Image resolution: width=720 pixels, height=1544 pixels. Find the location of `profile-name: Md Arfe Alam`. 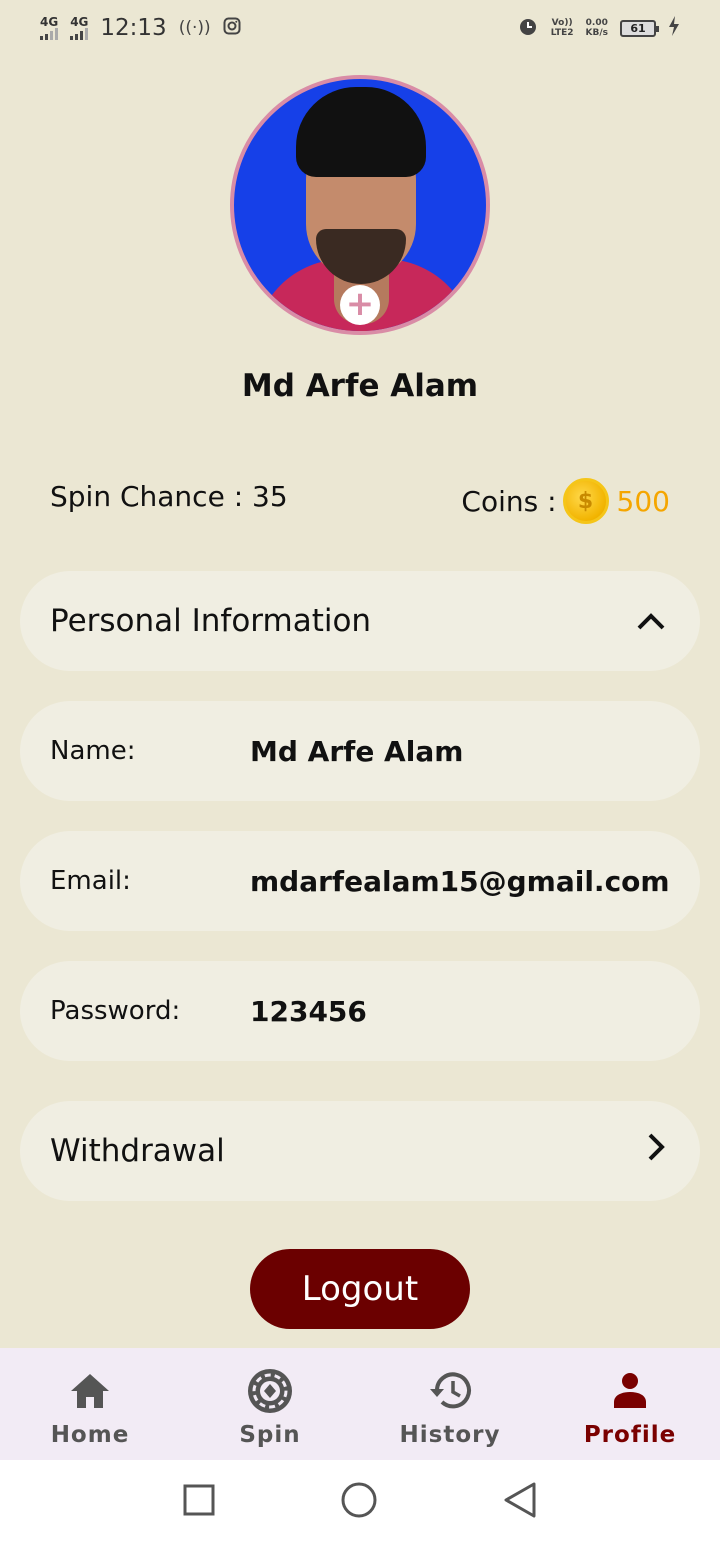

profile-name: Md Arfe Alam is located at coordinates (360, 386).